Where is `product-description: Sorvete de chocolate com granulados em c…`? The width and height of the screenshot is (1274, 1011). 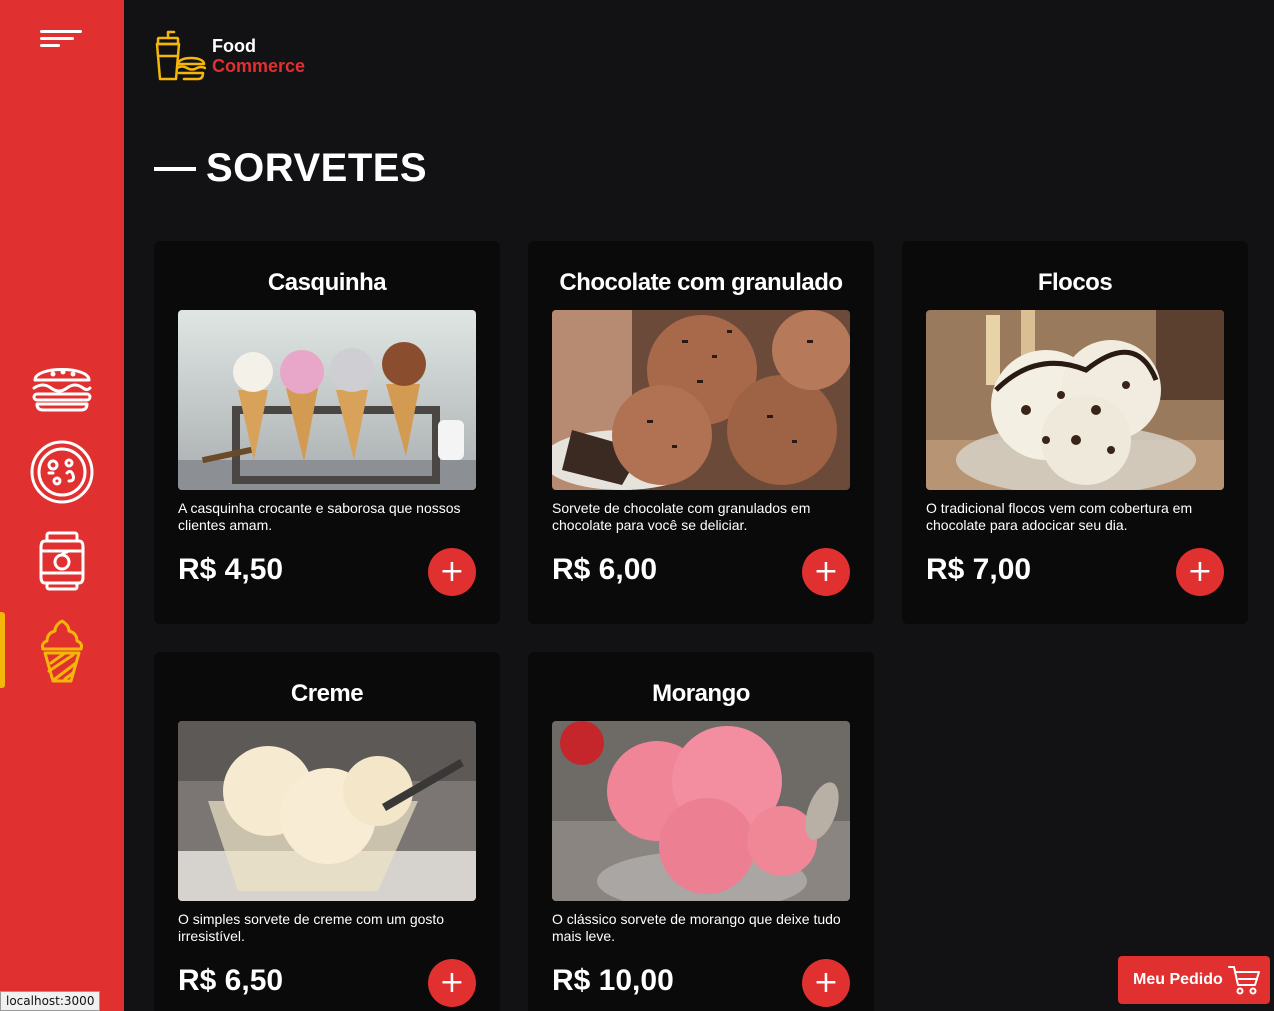 product-description: Sorvete de chocolate com granulados em c… is located at coordinates (681, 516).